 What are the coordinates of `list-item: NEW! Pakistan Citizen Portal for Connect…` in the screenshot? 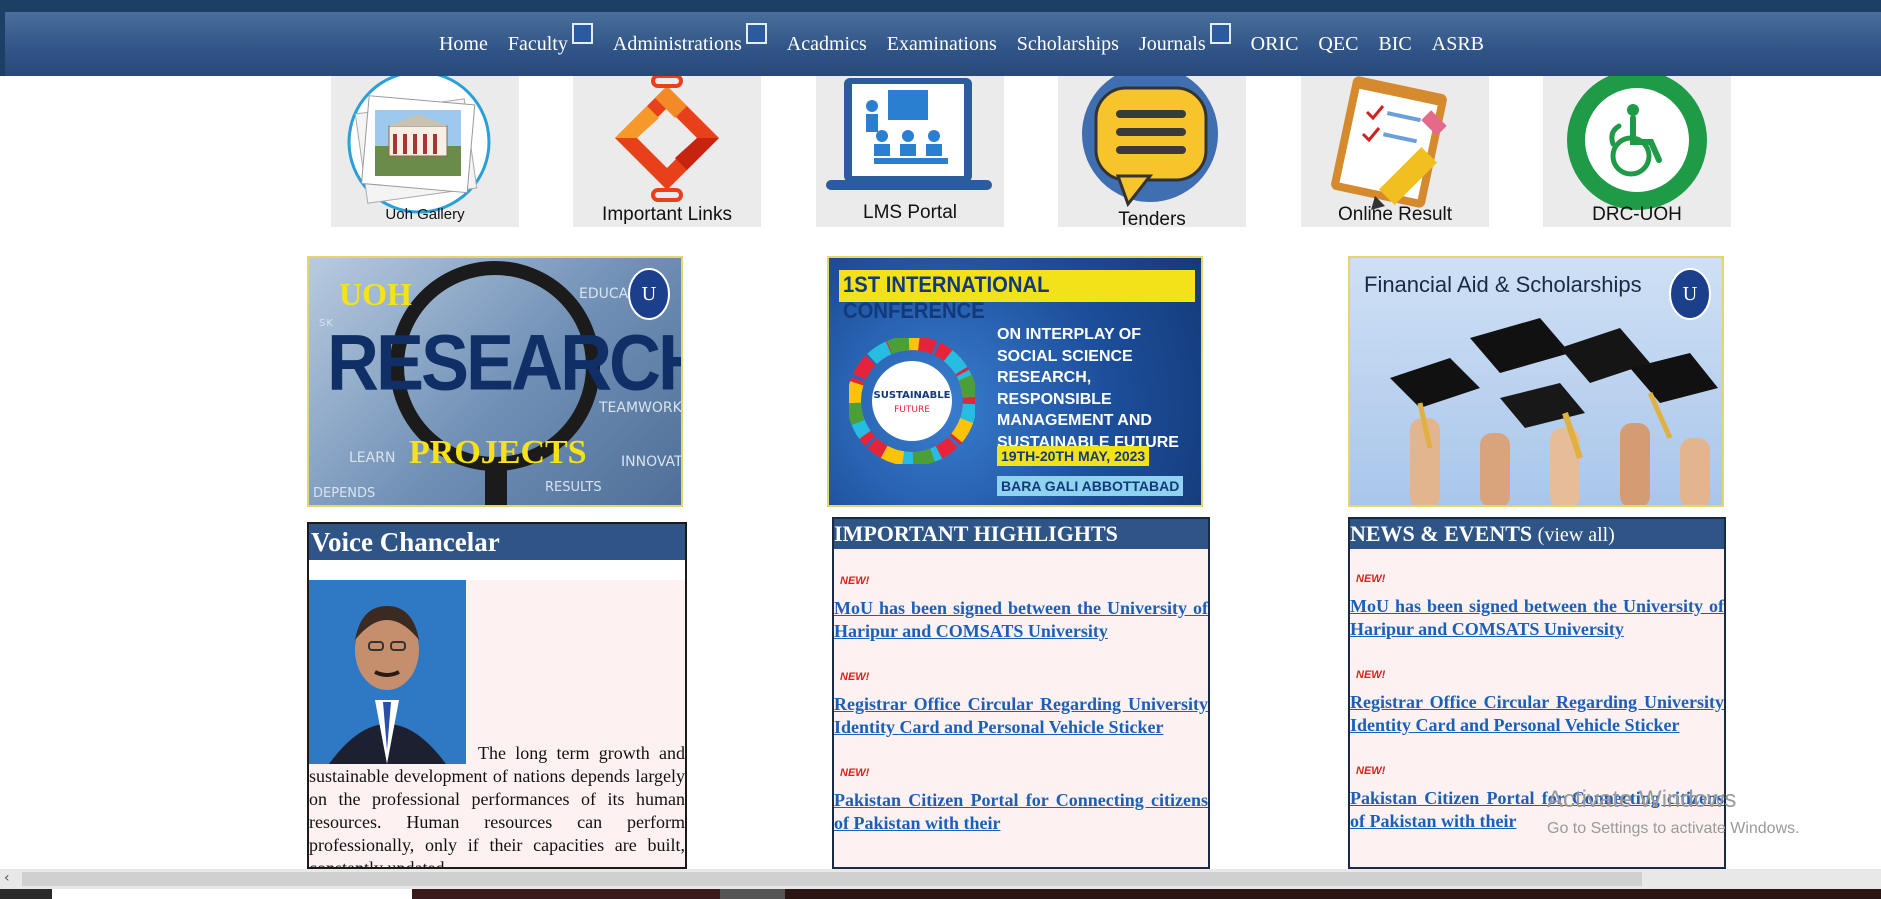 It's located at (1021, 801).